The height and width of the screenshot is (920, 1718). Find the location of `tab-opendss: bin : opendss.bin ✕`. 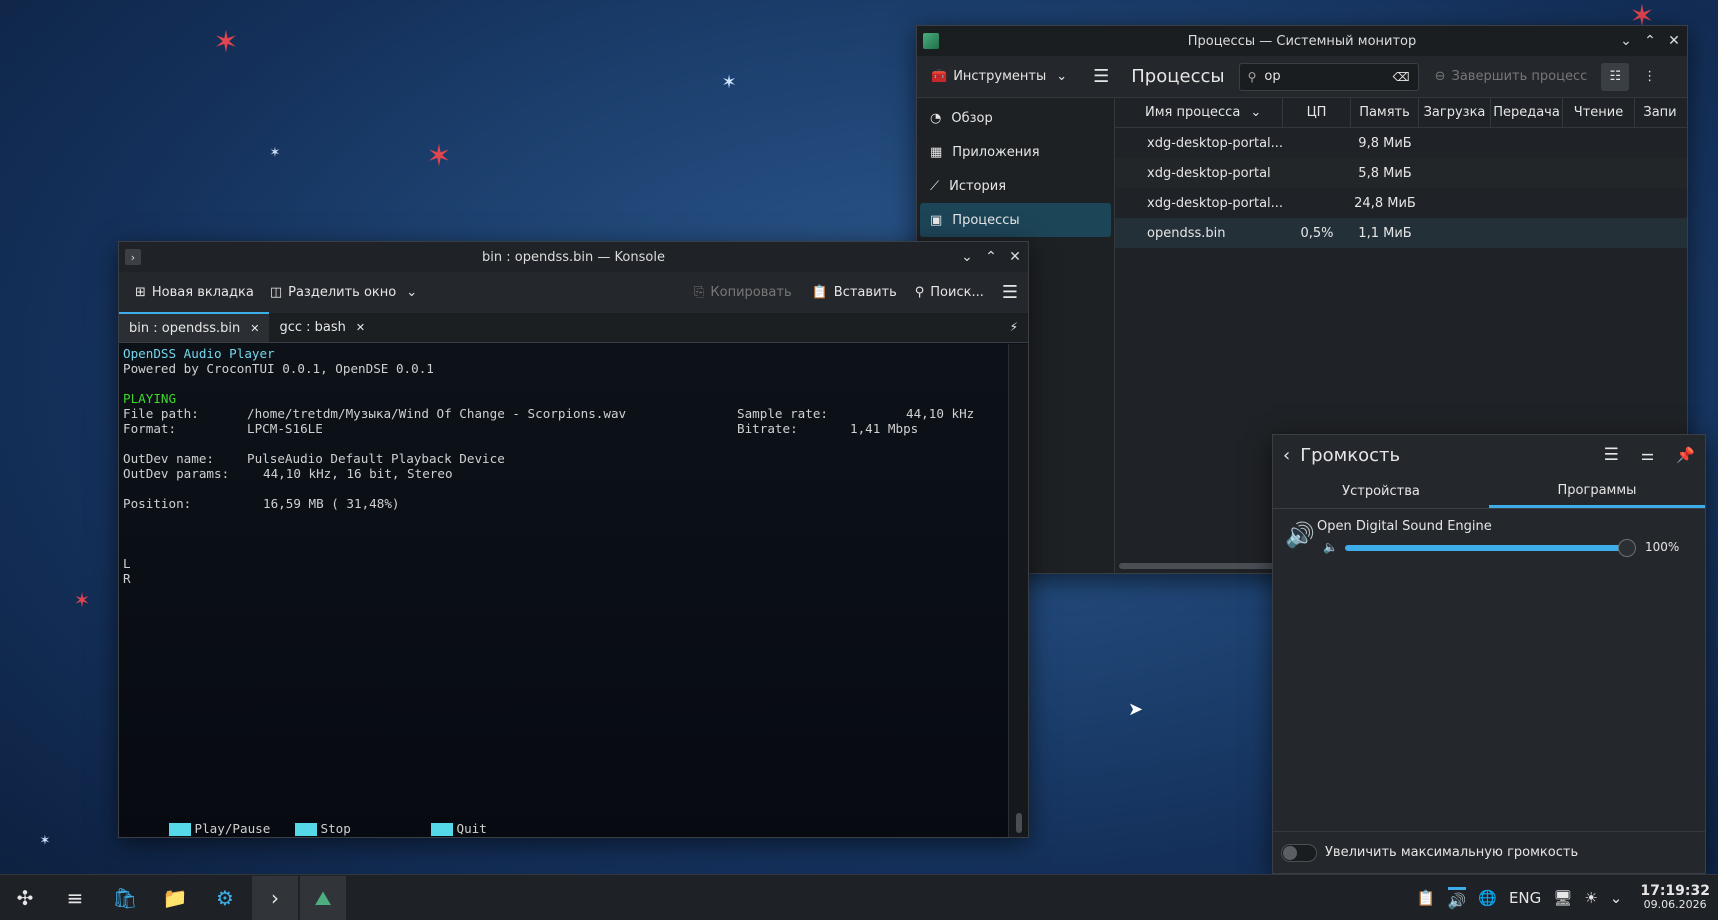

tab-opendss: bin : opendss.bin ✕ is located at coordinates (194, 327).